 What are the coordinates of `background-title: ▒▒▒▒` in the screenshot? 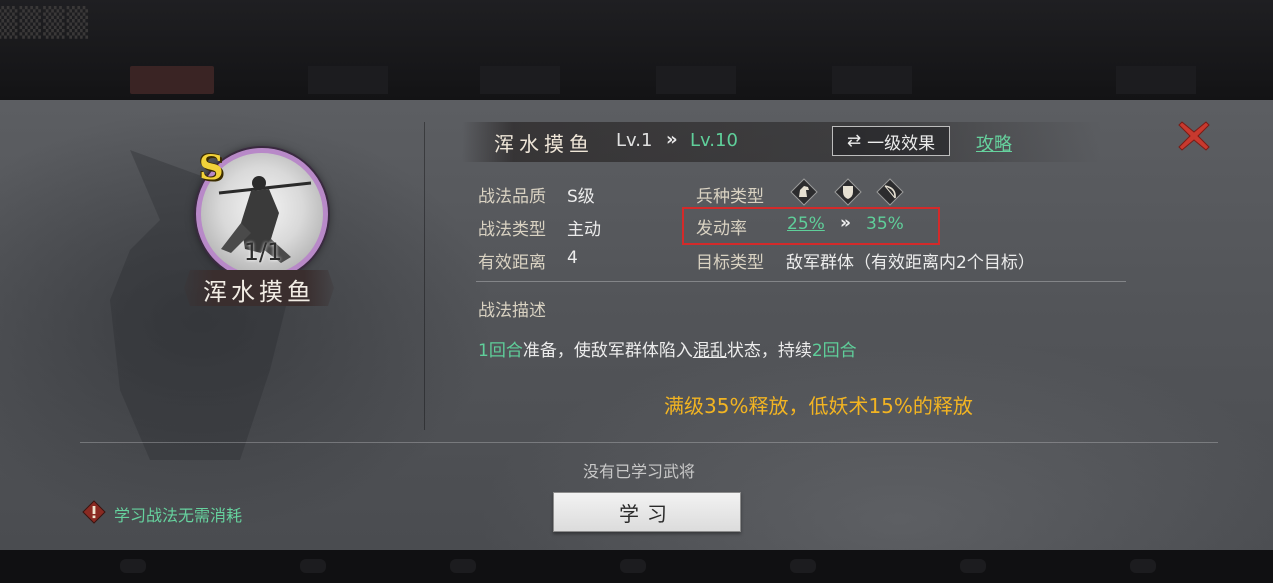 It's located at (45, 22).